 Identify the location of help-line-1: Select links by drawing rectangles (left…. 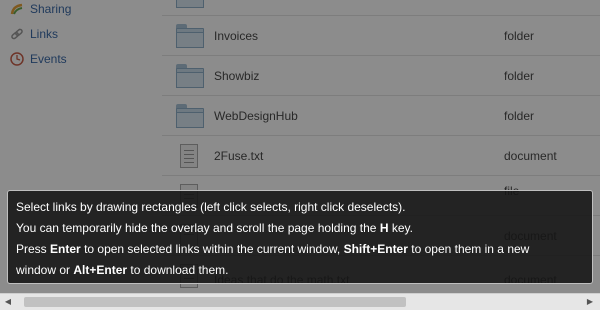
(300, 207).